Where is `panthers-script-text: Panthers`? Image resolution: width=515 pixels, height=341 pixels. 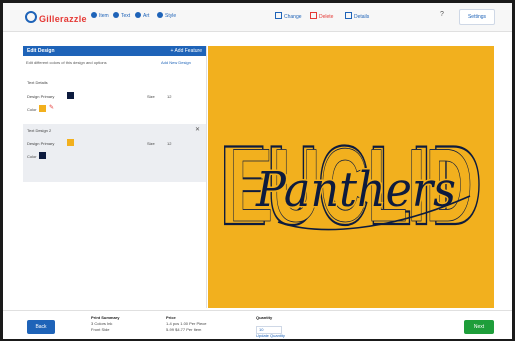
panthers-script-text: Panthers is located at coordinates (356, 190).